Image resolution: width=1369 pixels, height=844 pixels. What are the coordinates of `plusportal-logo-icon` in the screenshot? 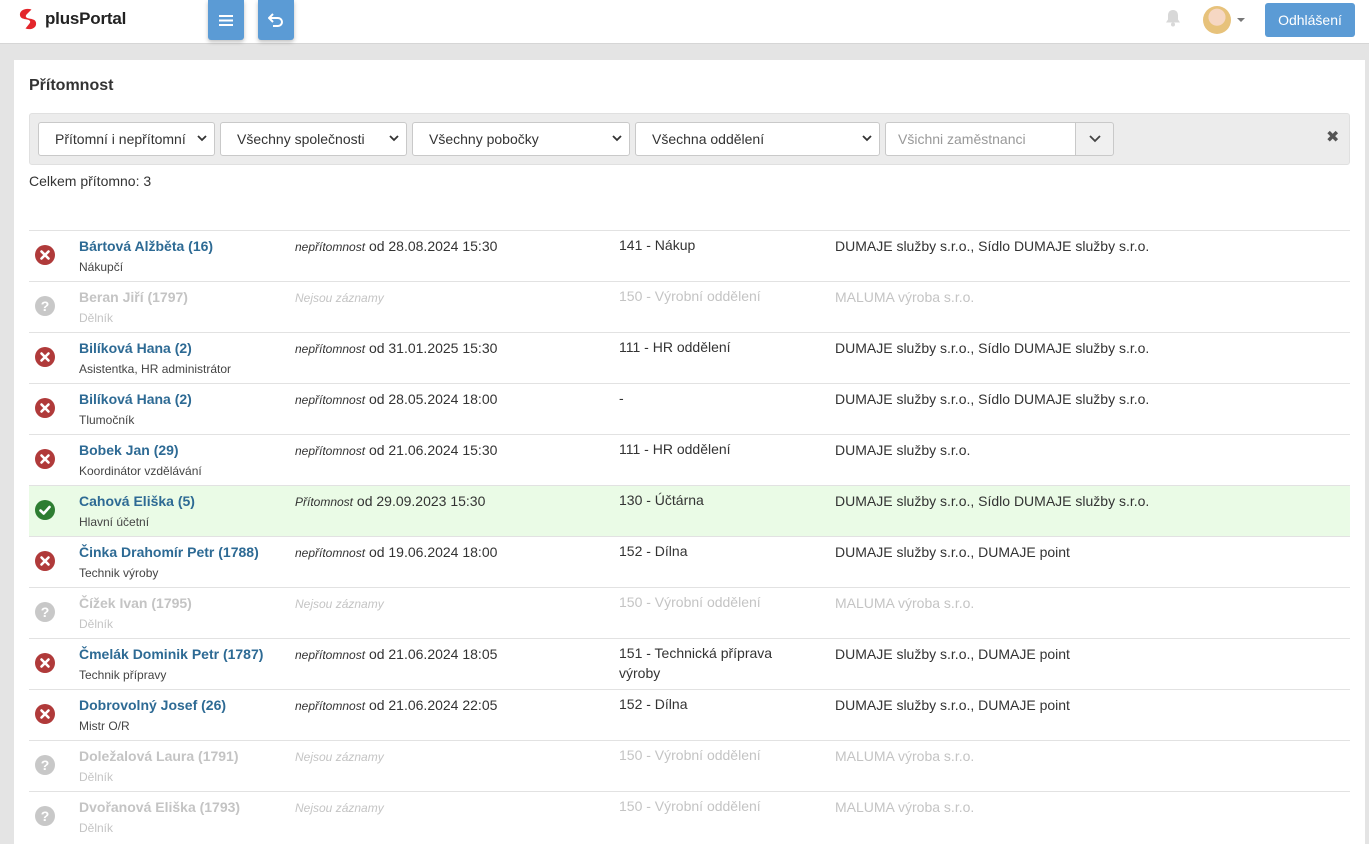 It's located at (28, 19).